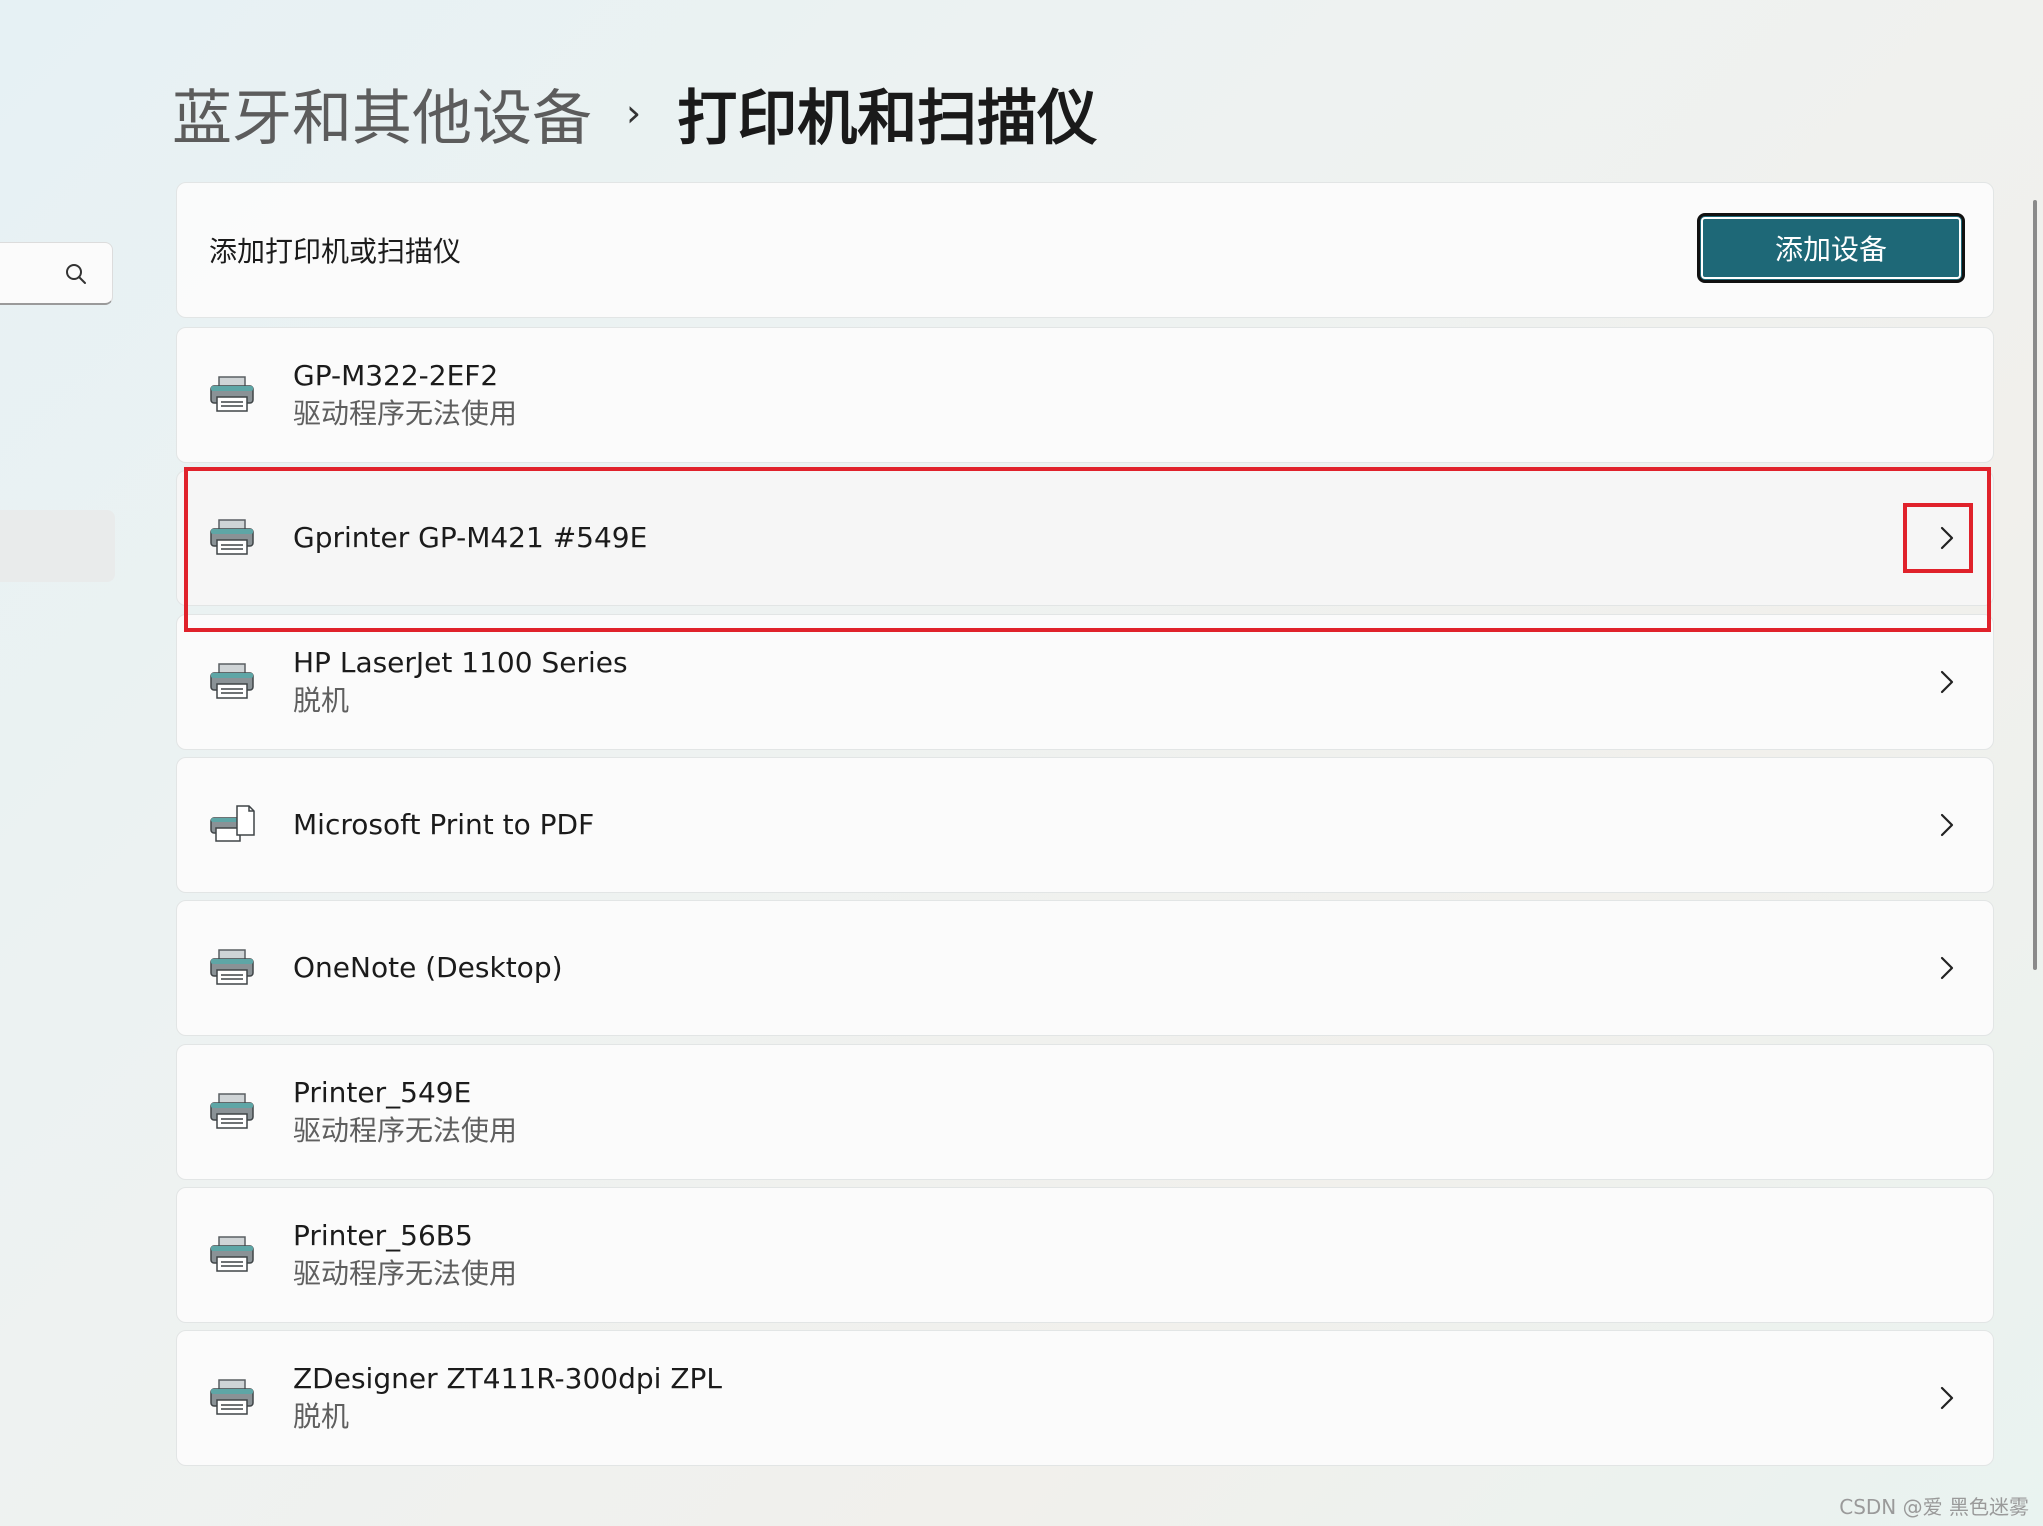 This screenshot has height=1526, width=2043. Describe the element at coordinates (232, 825) in the screenshot. I see `pdf-printer-icon` at that location.